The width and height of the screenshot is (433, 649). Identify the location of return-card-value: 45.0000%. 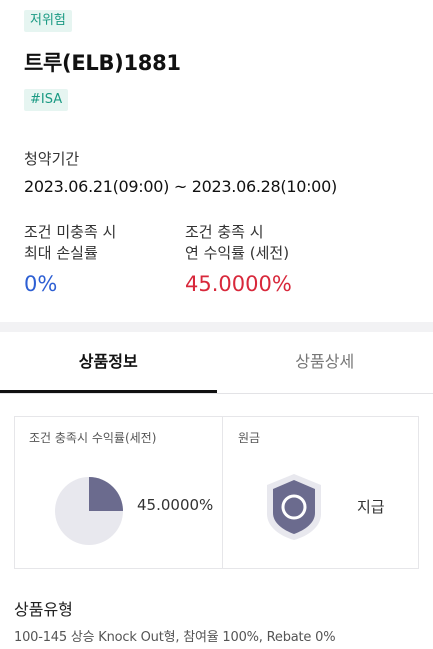
(175, 505).